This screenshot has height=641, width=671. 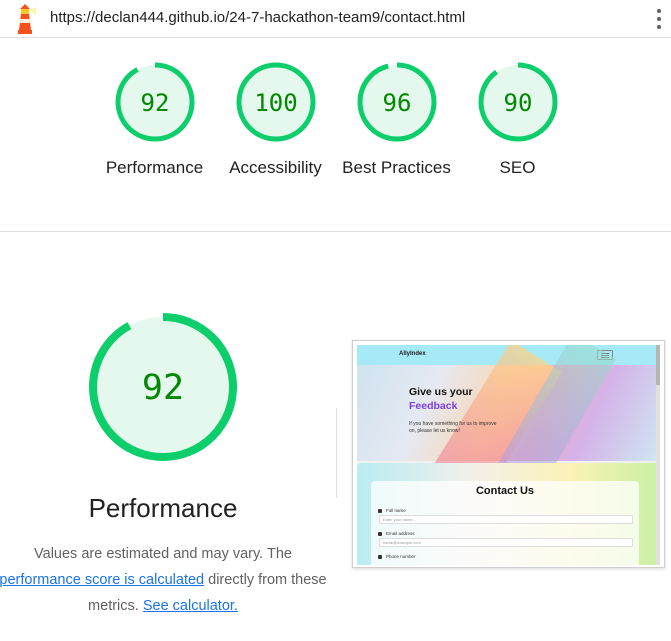 I want to click on gauge-label: Best Practices, so click(x=396, y=167).